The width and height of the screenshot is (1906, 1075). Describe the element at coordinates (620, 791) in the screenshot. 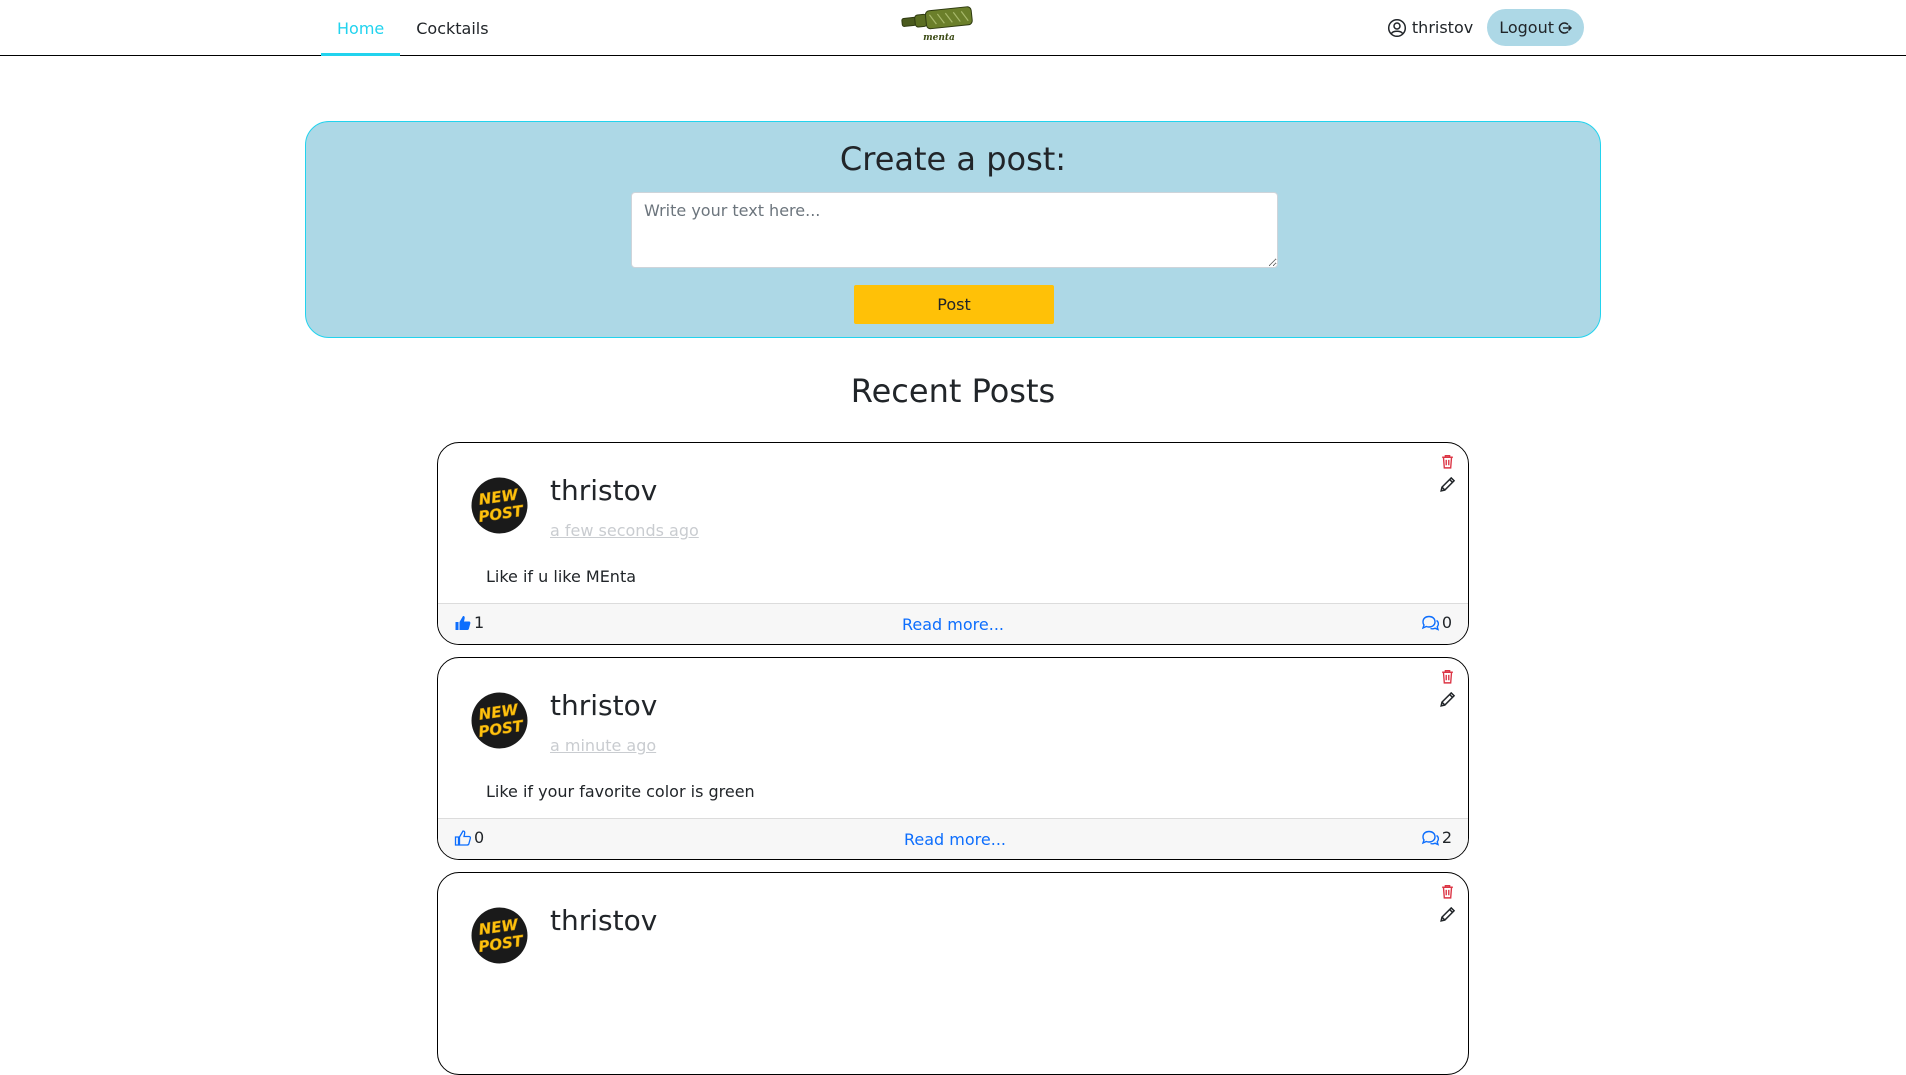

I see `post-text: Like if your favorite color is green` at that location.